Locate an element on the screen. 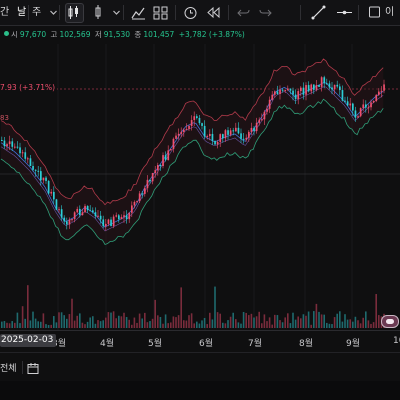 This screenshot has width=400, height=400. range-all-button: 전체 is located at coordinates (8, 367).